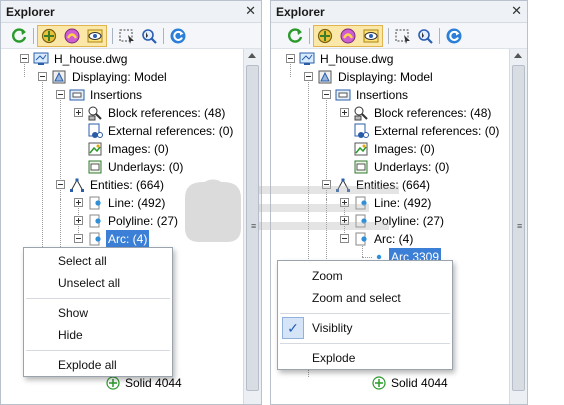 The height and width of the screenshot is (405, 564). Describe the element at coordinates (137, 203) in the screenshot. I see `tree-label-line: Line: (492)` at that location.